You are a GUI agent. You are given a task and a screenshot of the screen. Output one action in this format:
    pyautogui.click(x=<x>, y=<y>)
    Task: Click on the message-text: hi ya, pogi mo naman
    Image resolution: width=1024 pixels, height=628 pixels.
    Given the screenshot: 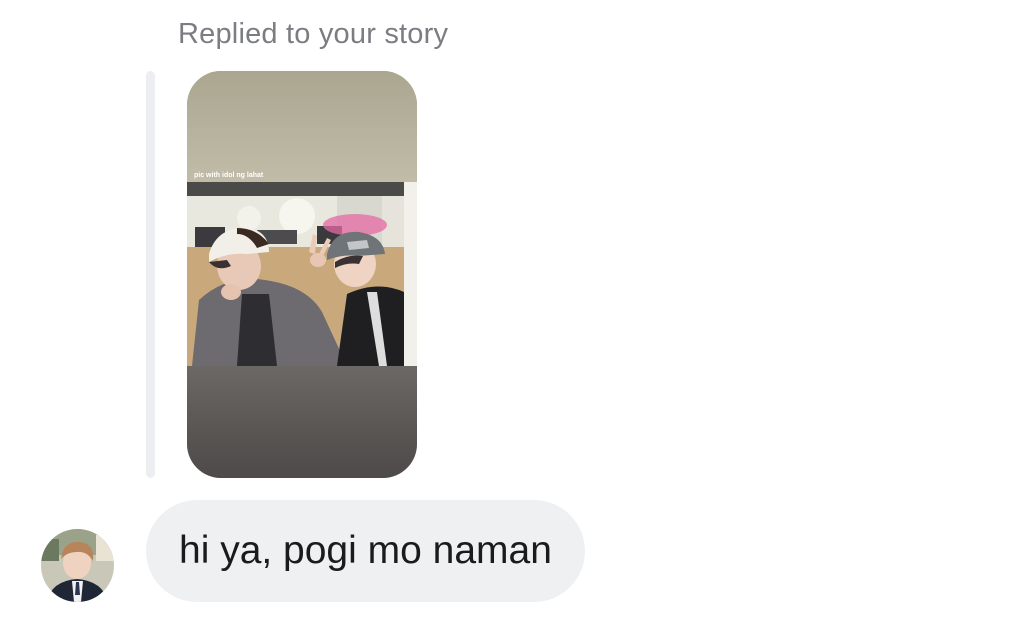 What is the action you would take?
    pyautogui.click(x=365, y=550)
    